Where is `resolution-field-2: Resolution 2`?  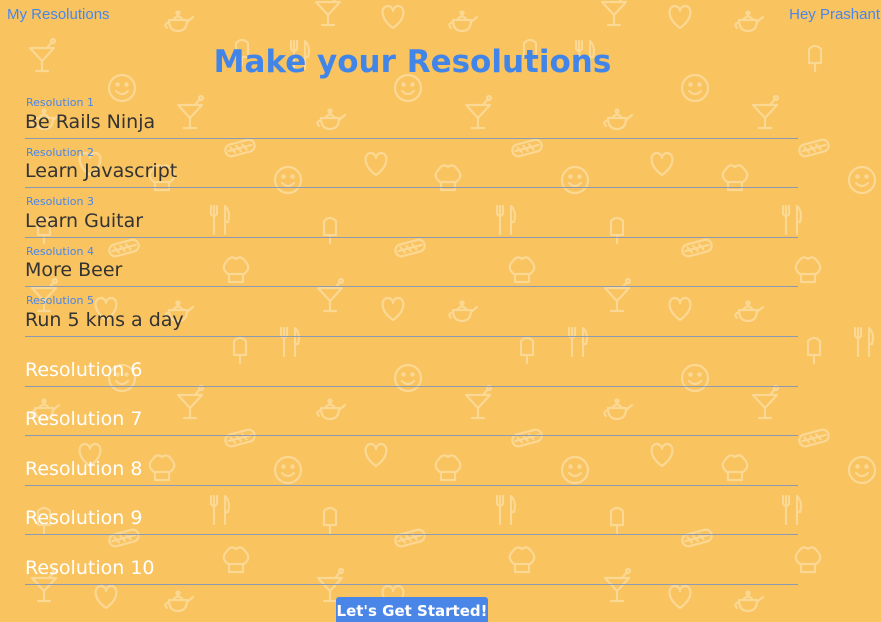
resolution-field-2: Resolution 2 is located at coordinates (411, 164).